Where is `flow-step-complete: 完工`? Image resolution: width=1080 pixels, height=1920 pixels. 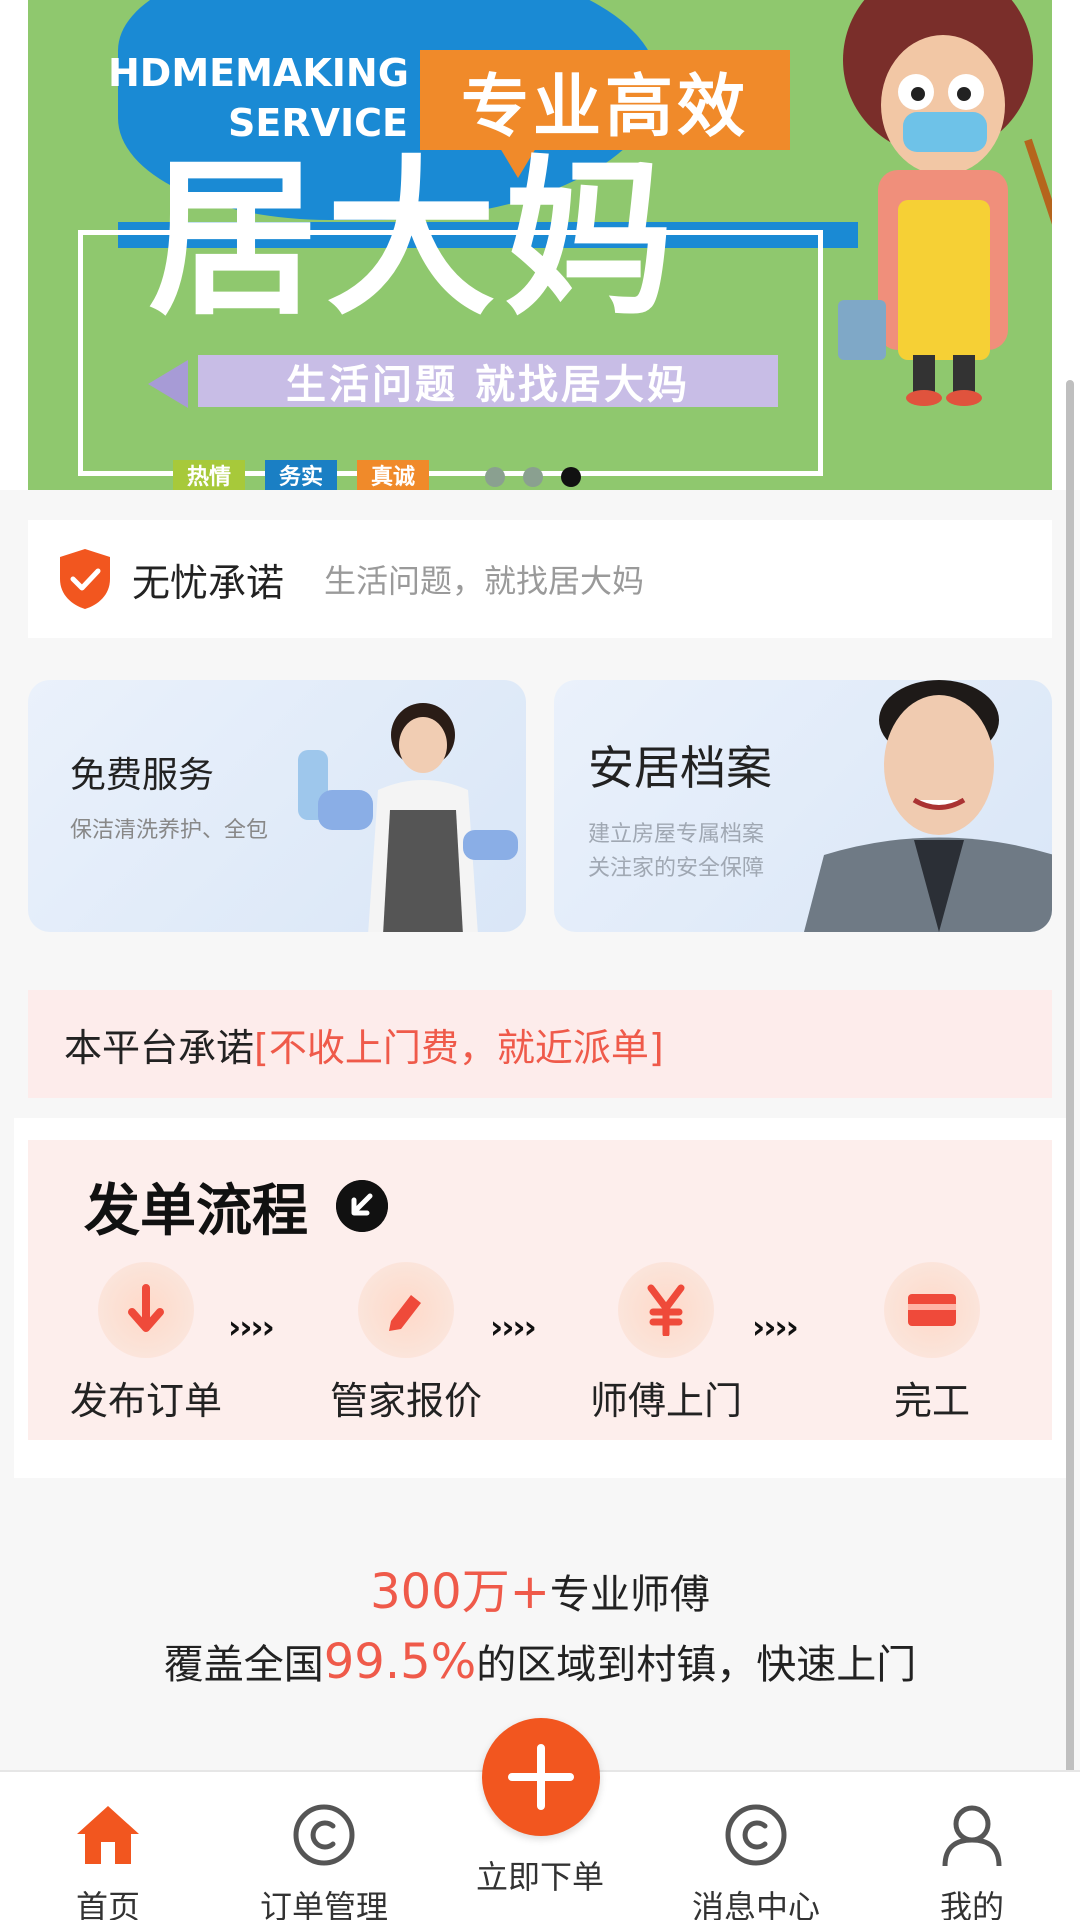
flow-step-complete: 完工 is located at coordinates (932, 1343).